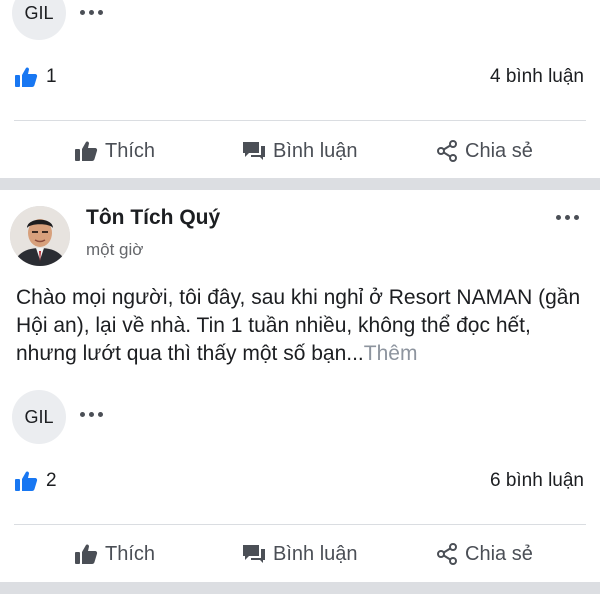 This screenshot has height=600, width=600. I want to click on author-photo, so click(40, 236).